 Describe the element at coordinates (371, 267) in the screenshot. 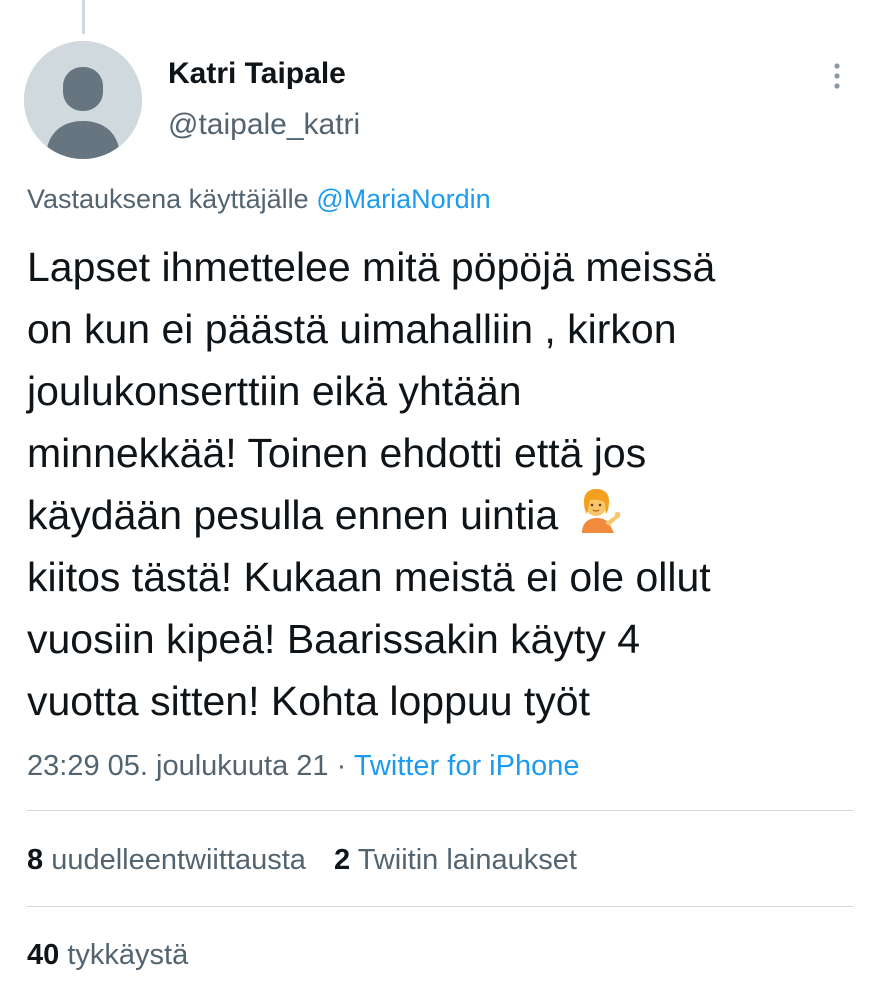

I see `tweet-text-line: Lapset ihmettelee mitä pöpöjä meissä` at that location.